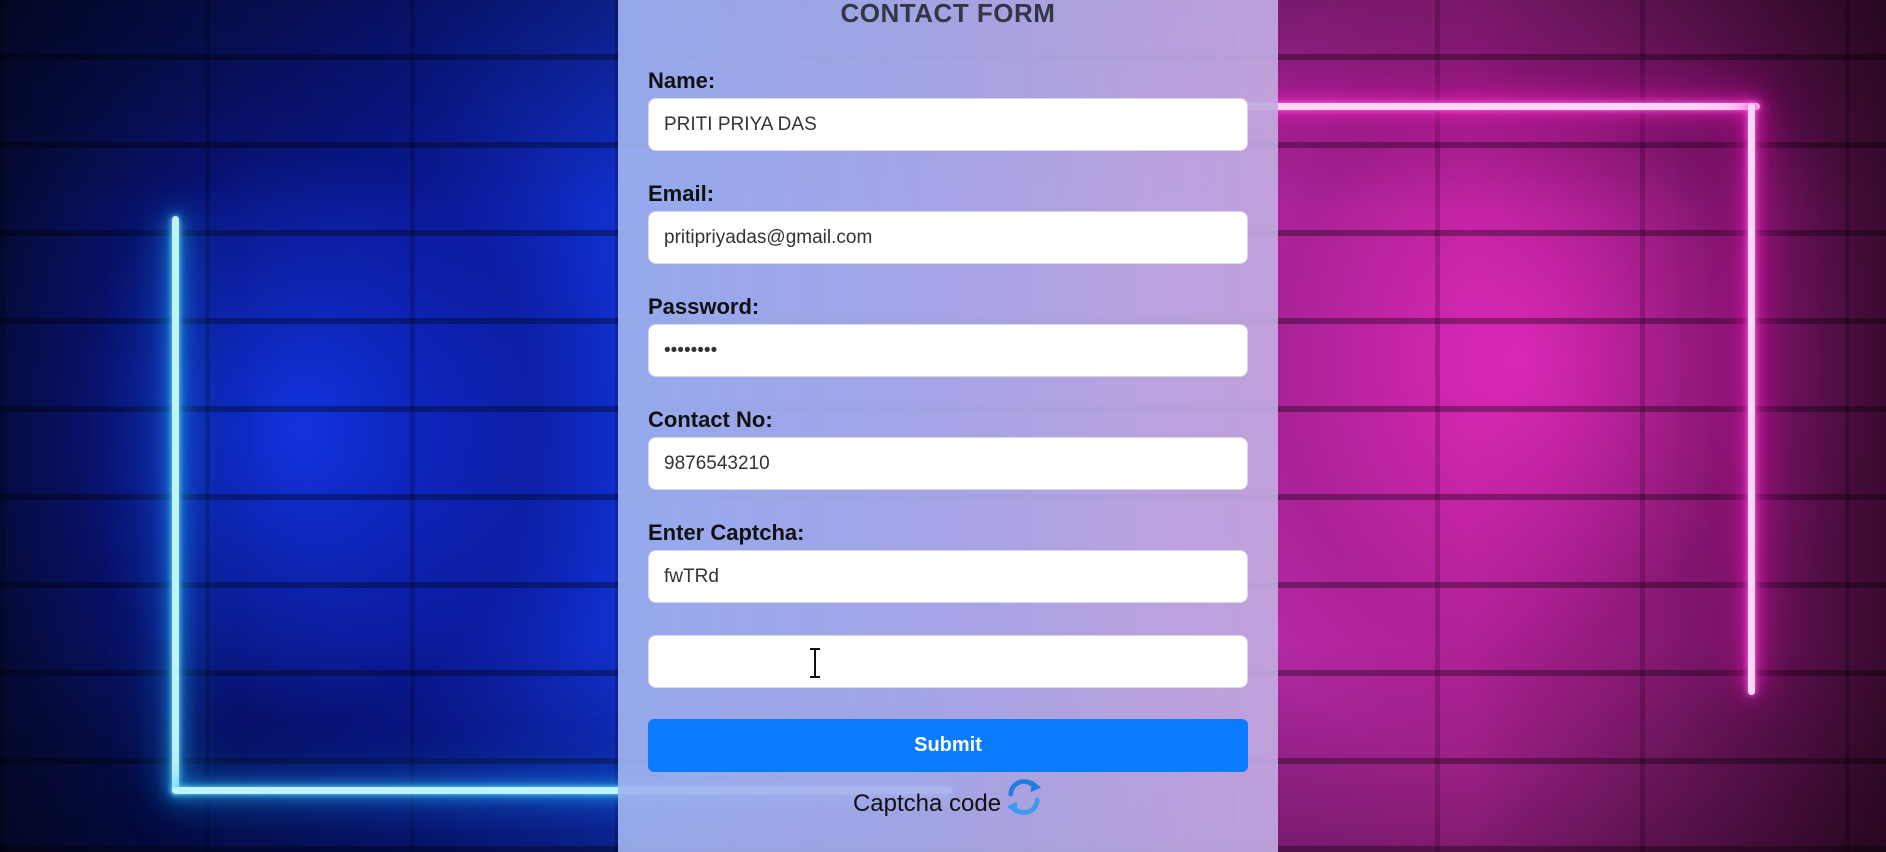 This screenshot has height=852, width=1886. What do you see at coordinates (682, 80) in the screenshot?
I see `name-label: Name:` at bounding box center [682, 80].